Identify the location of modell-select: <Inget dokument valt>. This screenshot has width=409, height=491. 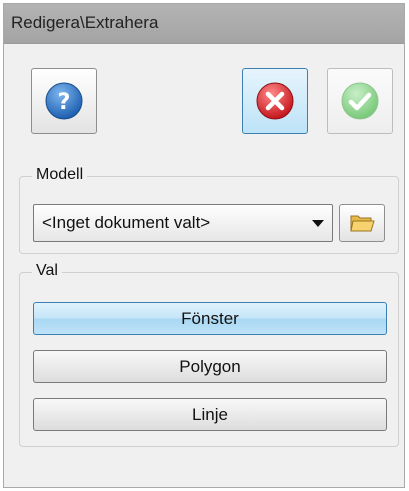
(183, 223).